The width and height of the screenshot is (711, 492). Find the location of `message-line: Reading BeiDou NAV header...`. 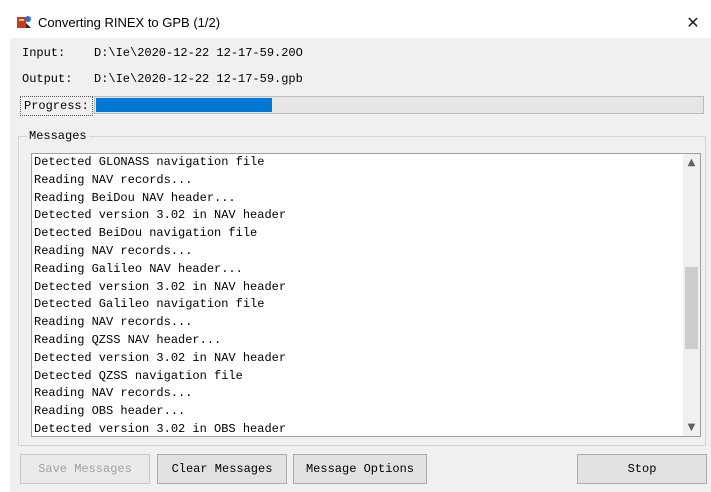

message-line: Reading BeiDou NAV header... is located at coordinates (135, 197).